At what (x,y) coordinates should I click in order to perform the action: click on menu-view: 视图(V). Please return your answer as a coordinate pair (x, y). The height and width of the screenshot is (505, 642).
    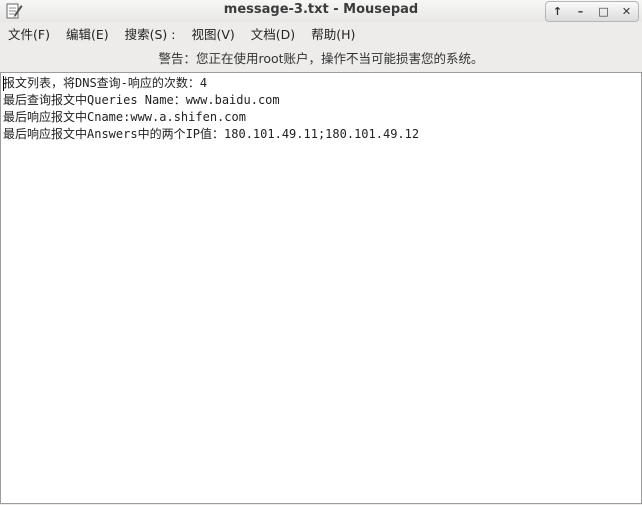
    Looking at the image, I should click on (212, 35).